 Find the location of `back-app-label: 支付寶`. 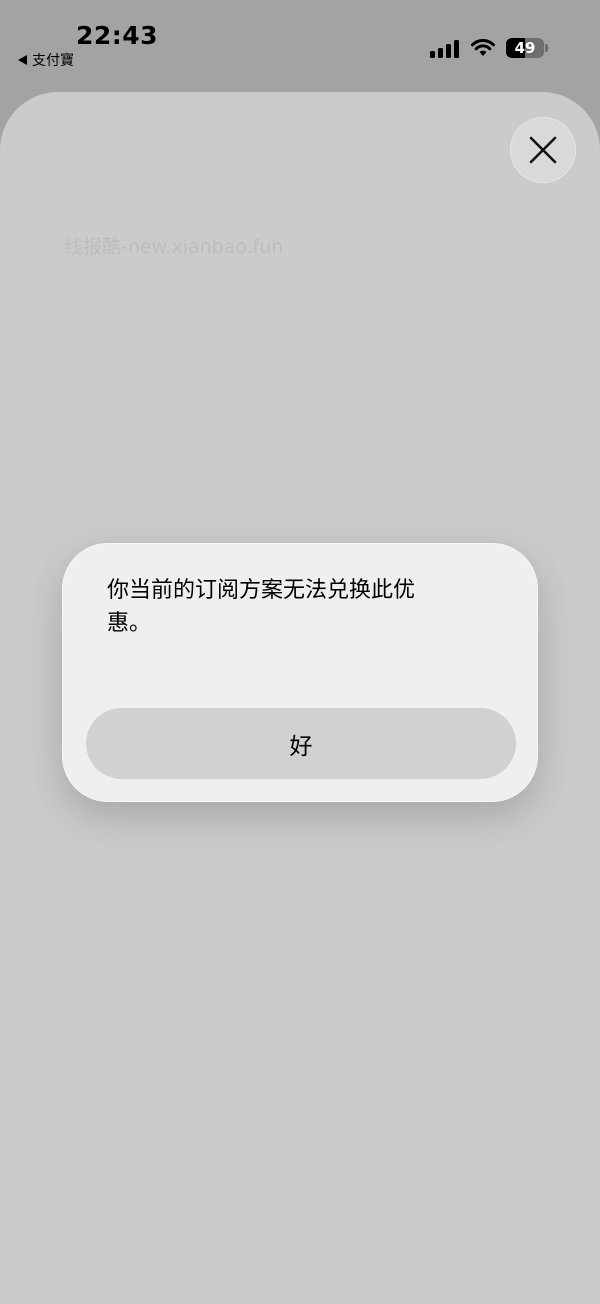

back-app-label: 支付寶 is located at coordinates (53, 61).